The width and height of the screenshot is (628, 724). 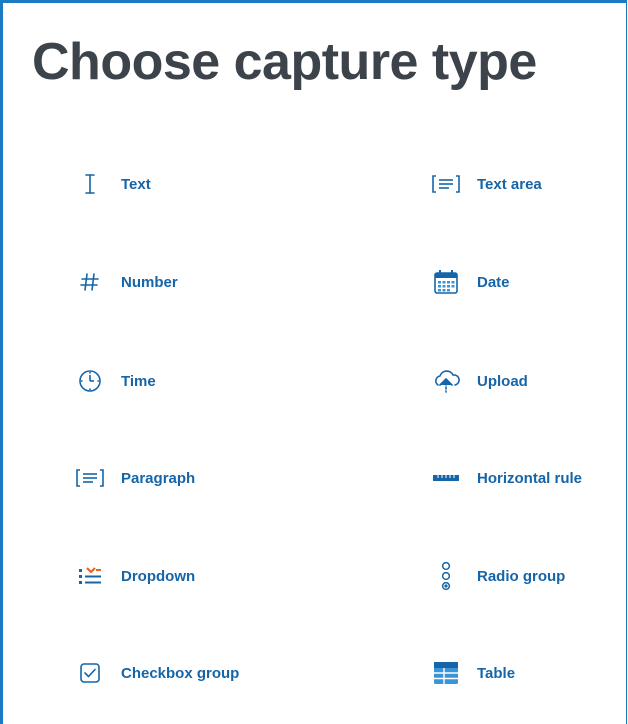 I want to click on capture-option-text-area: Text area, so click(x=485, y=184).